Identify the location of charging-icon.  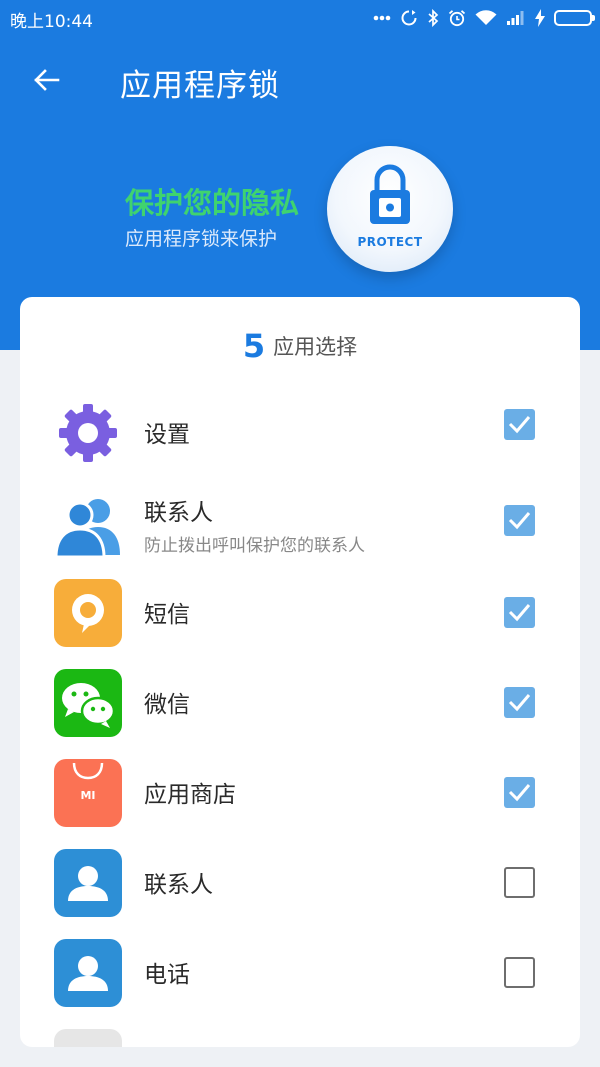
(540, 18).